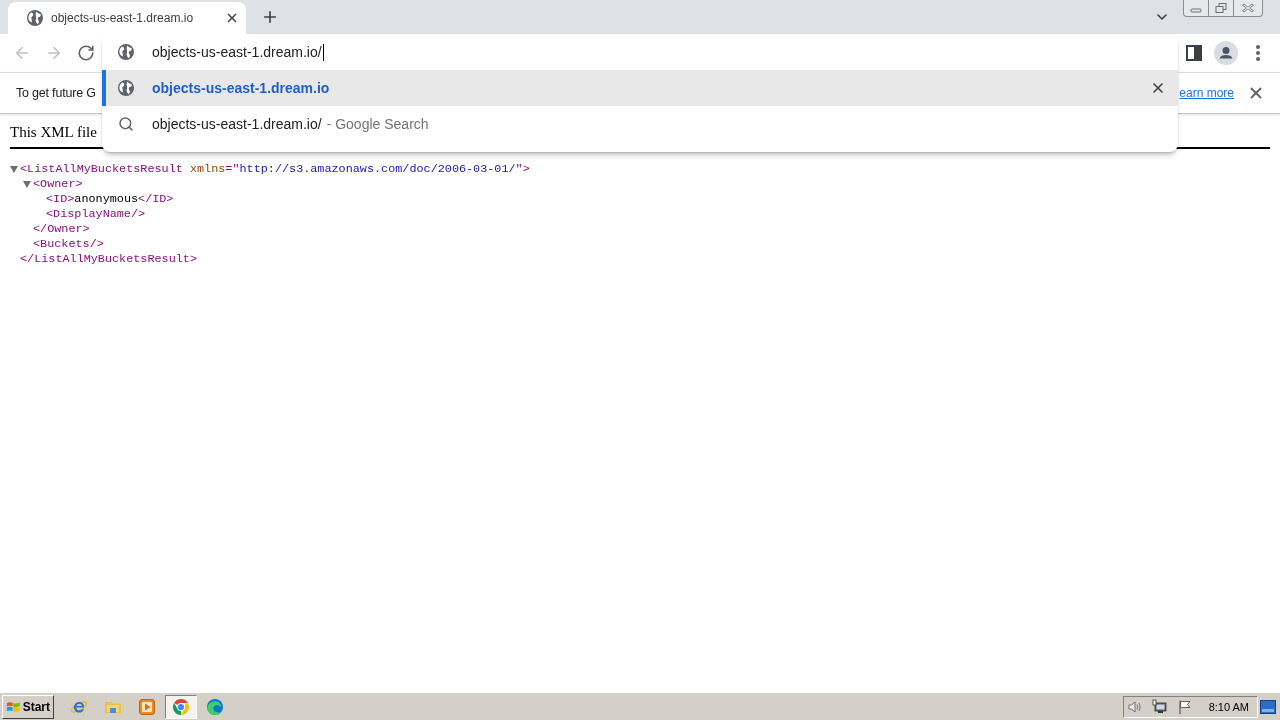 This screenshot has width=1280, height=720. I want to click on browser-tab: objects-us-east-1.dream.io, so click(127, 18).